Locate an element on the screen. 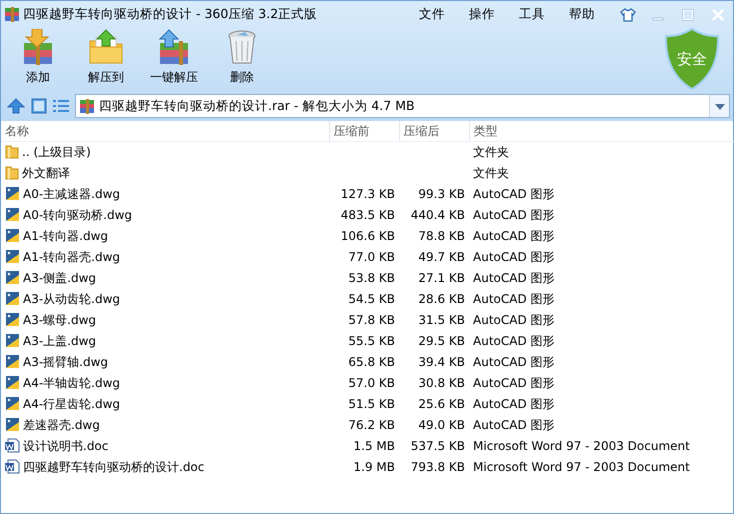 The image size is (734, 514). file-row: 设计说明书.doc 1.5 MB 537.5 KB Microsoft Word 97 - 2003 Document is located at coordinates (367, 445).